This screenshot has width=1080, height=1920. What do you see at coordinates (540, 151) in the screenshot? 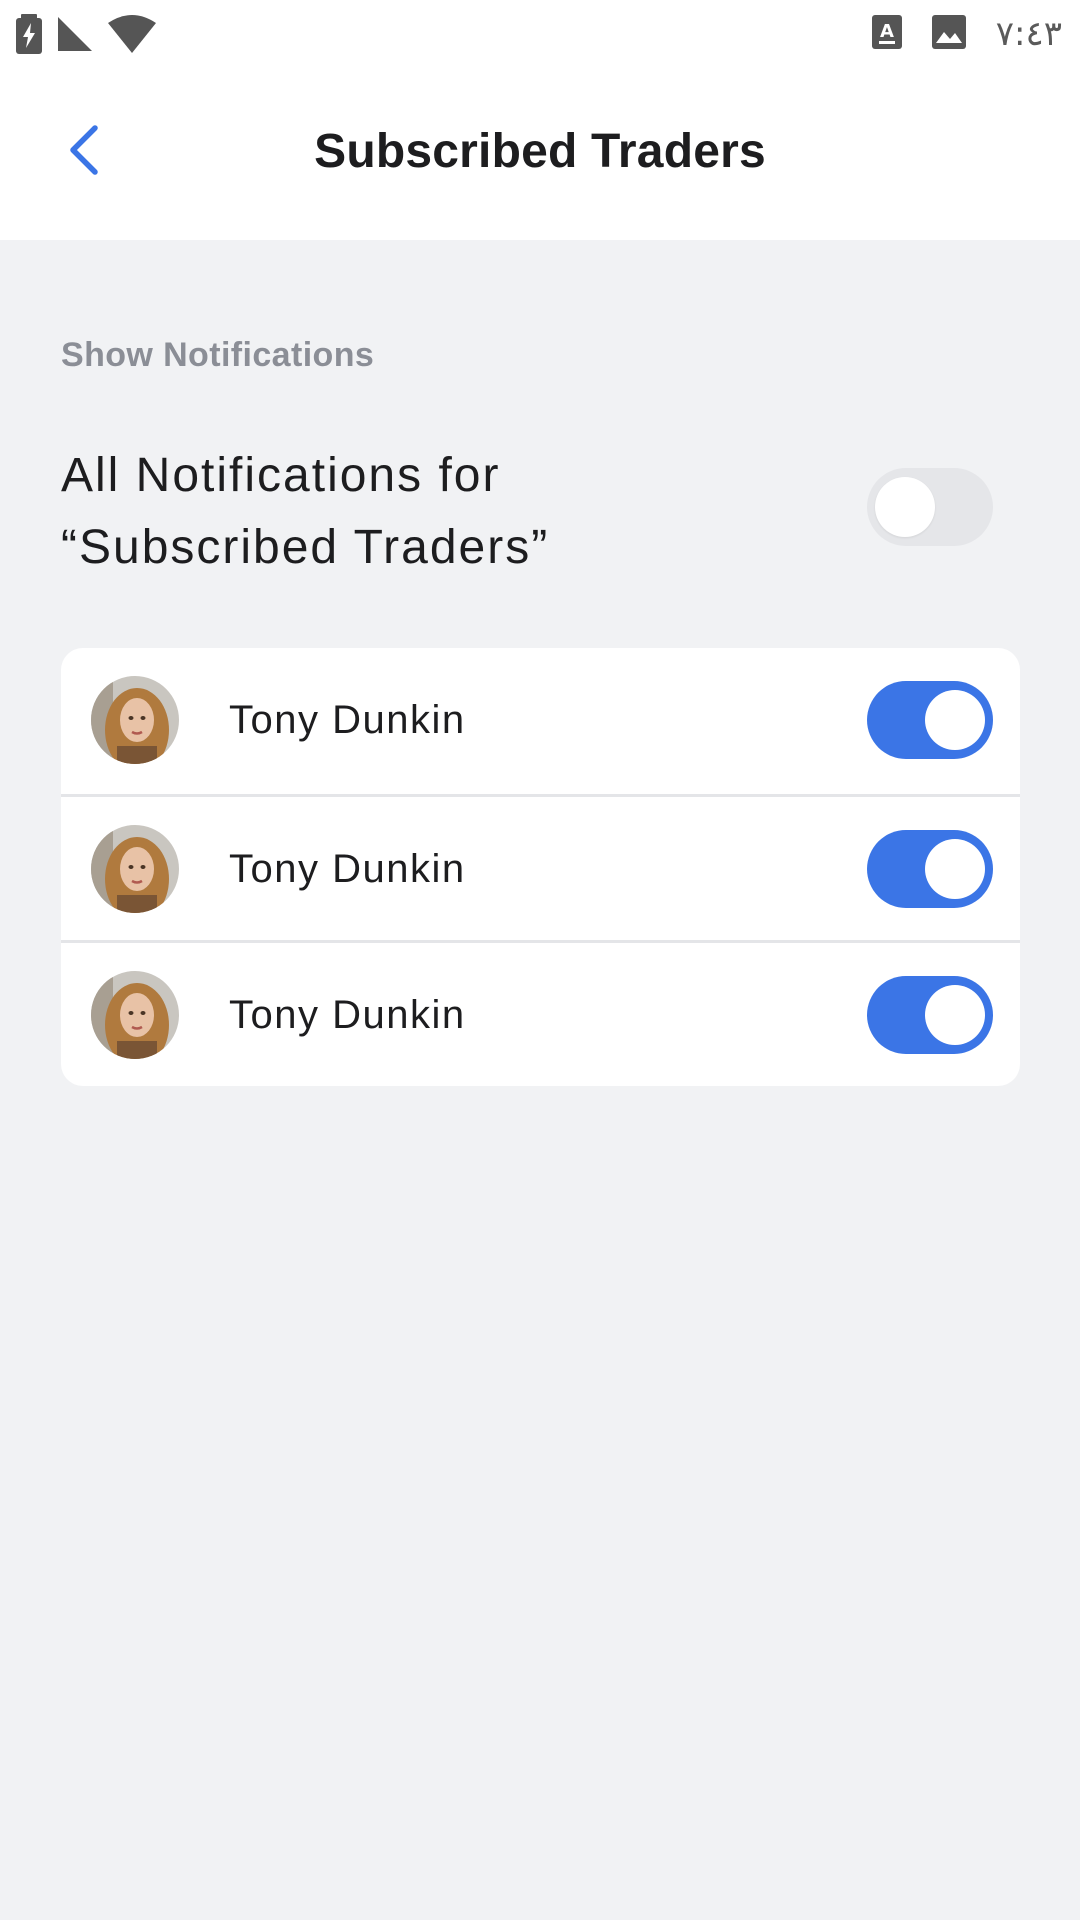
I see `page-title: Subscribed Traders` at bounding box center [540, 151].